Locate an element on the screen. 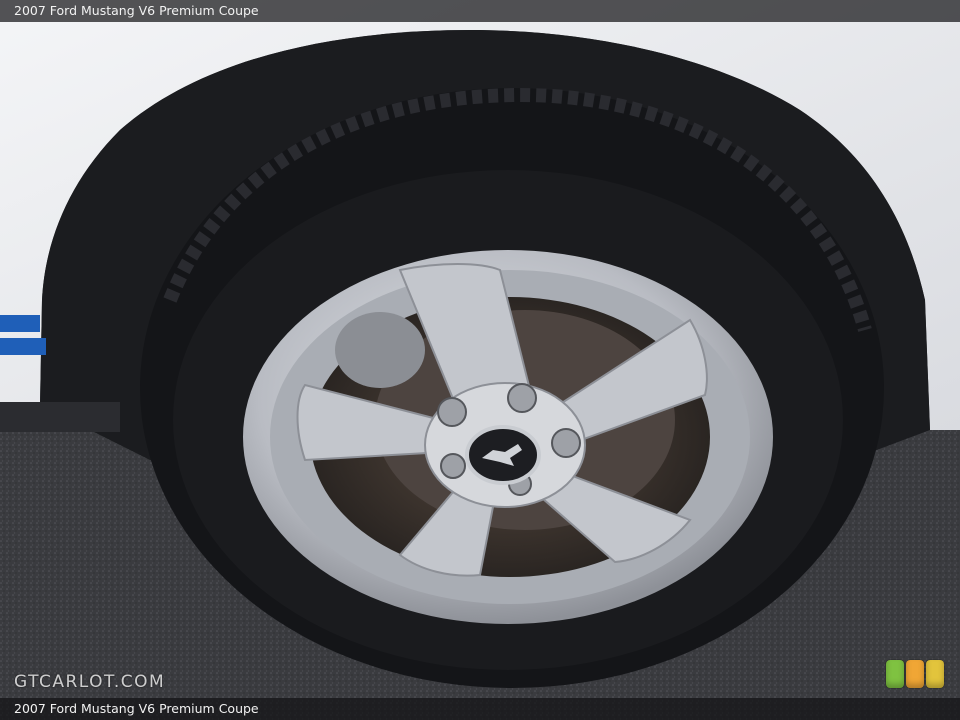 This screenshot has width=960, height=720. caption-bottom: 2007 Ford Mustang V6 Premium Coupe is located at coordinates (480, 709).